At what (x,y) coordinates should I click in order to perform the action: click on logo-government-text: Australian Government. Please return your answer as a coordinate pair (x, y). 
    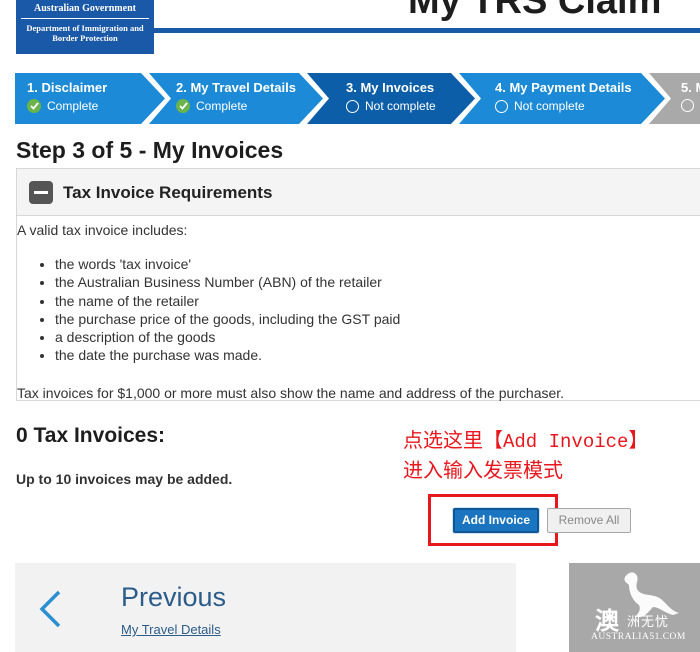
    Looking at the image, I should click on (85, 8).